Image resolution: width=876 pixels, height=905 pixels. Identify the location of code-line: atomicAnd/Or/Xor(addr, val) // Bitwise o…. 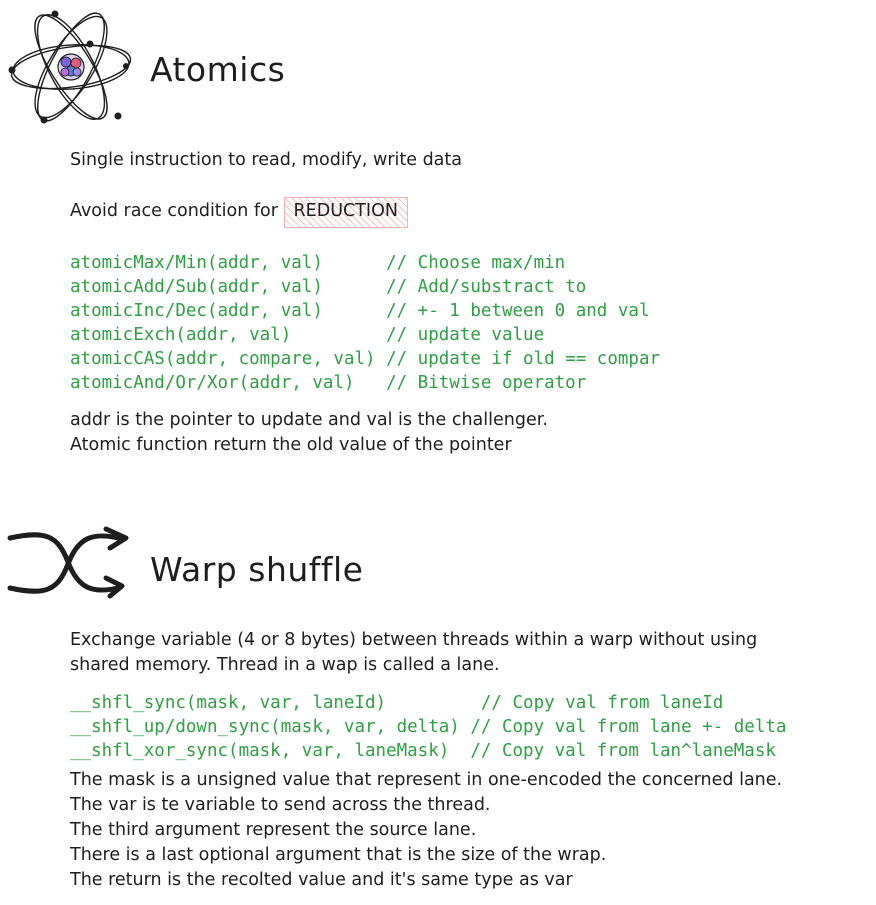
(328, 383).